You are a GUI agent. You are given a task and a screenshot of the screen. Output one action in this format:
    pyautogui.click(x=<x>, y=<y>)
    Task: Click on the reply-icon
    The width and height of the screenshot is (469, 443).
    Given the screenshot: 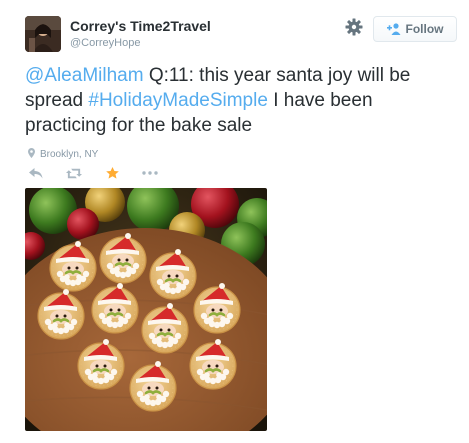 What is the action you would take?
    pyautogui.click(x=36, y=173)
    